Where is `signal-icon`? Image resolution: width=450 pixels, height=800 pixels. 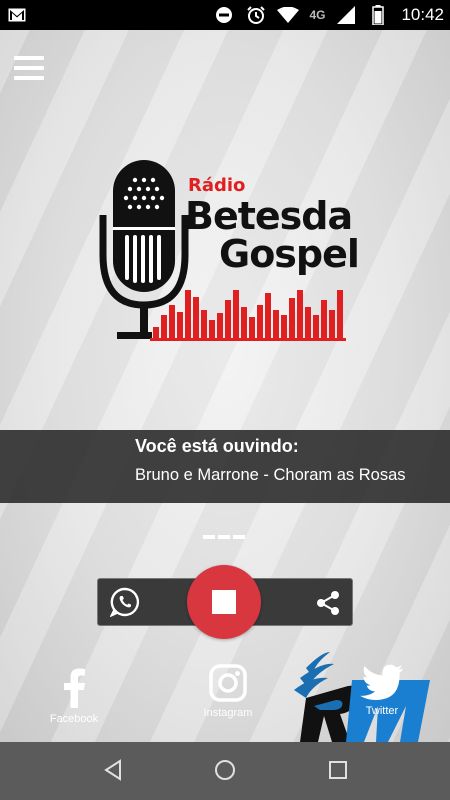 signal-icon is located at coordinates (346, 15).